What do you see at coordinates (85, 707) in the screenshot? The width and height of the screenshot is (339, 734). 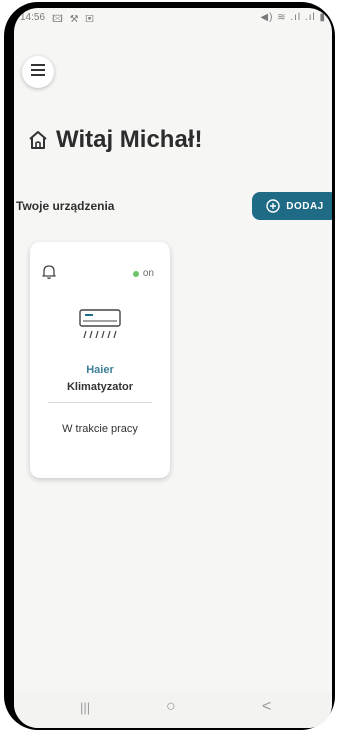 I see `recents-button: |||` at bounding box center [85, 707].